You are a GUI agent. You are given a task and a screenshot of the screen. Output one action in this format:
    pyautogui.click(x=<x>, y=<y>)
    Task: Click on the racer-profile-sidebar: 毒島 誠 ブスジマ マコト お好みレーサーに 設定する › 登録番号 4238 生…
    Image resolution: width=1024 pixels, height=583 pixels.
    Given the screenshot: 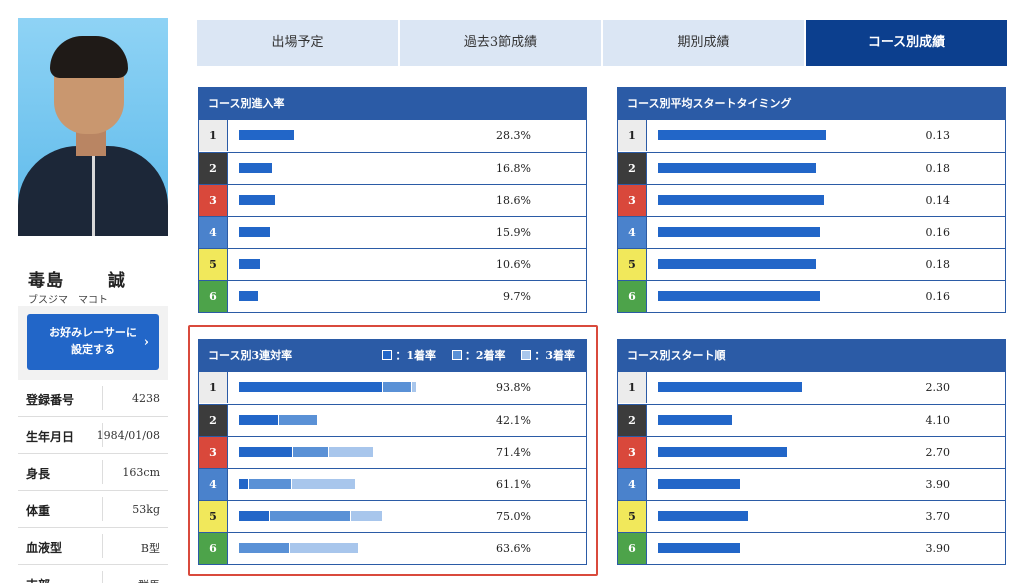 What is the action you would take?
    pyautogui.click(x=93, y=300)
    